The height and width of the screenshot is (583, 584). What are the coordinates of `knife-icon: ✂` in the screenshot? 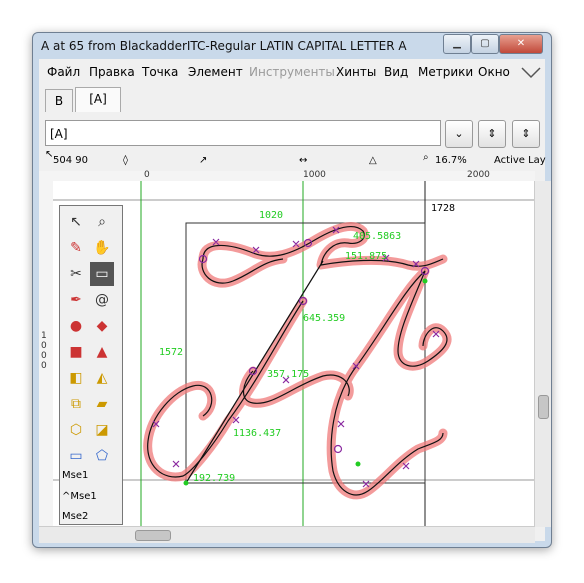 It's located at (76, 274).